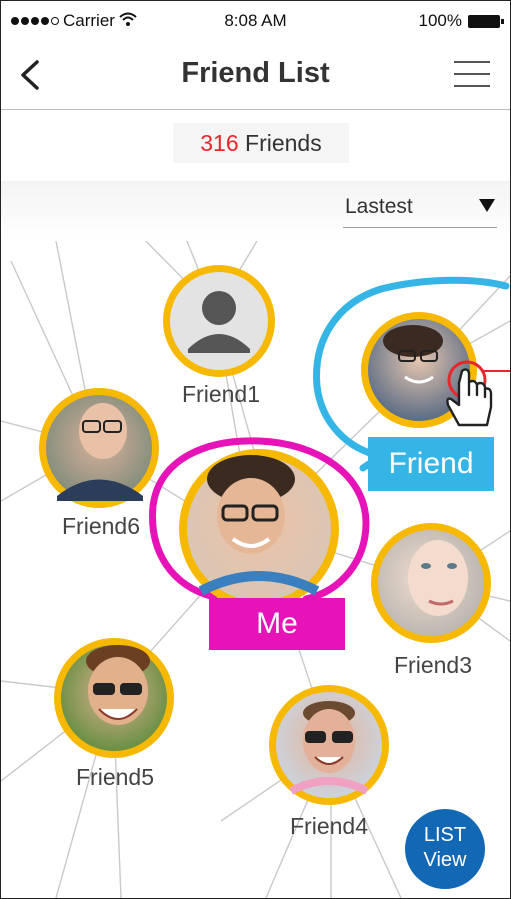 The image size is (511, 899). What do you see at coordinates (221, 394) in the screenshot?
I see `friend1-name: Friend1` at bounding box center [221, 394].